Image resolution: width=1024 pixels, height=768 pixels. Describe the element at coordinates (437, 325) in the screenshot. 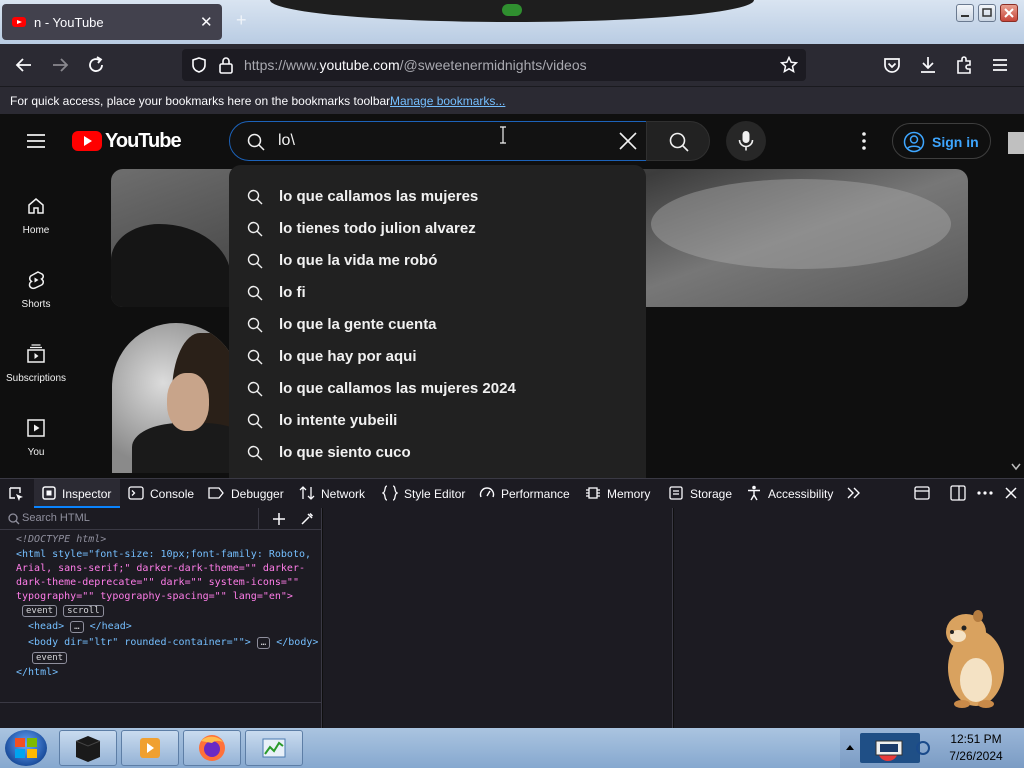

I see `suggestion-item: lo que la gente cuenta` at that location.